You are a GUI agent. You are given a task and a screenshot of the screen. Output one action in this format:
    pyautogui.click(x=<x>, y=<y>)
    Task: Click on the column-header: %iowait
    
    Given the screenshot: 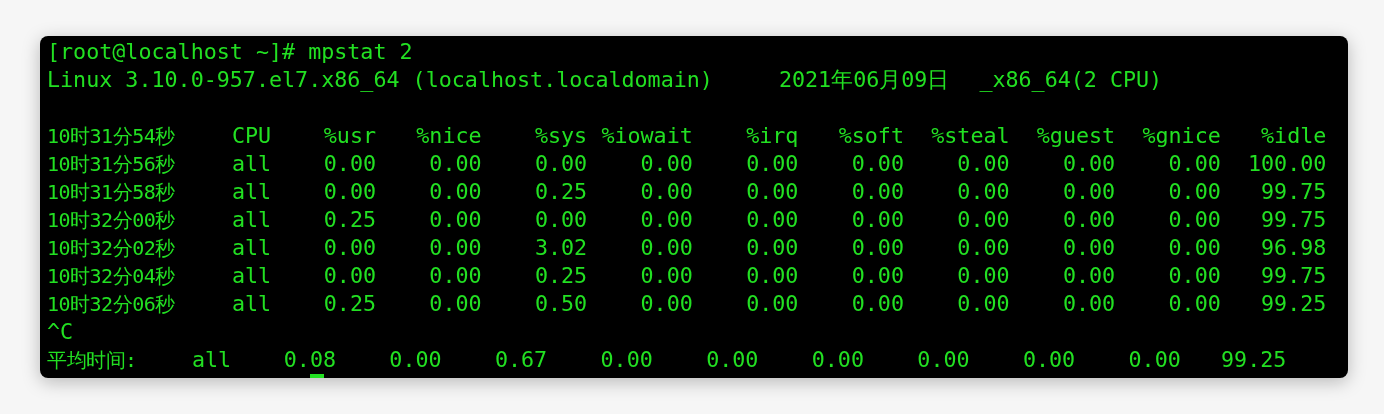 What is the action you would take?
    pyautogui.click(x=646, y=136)
    